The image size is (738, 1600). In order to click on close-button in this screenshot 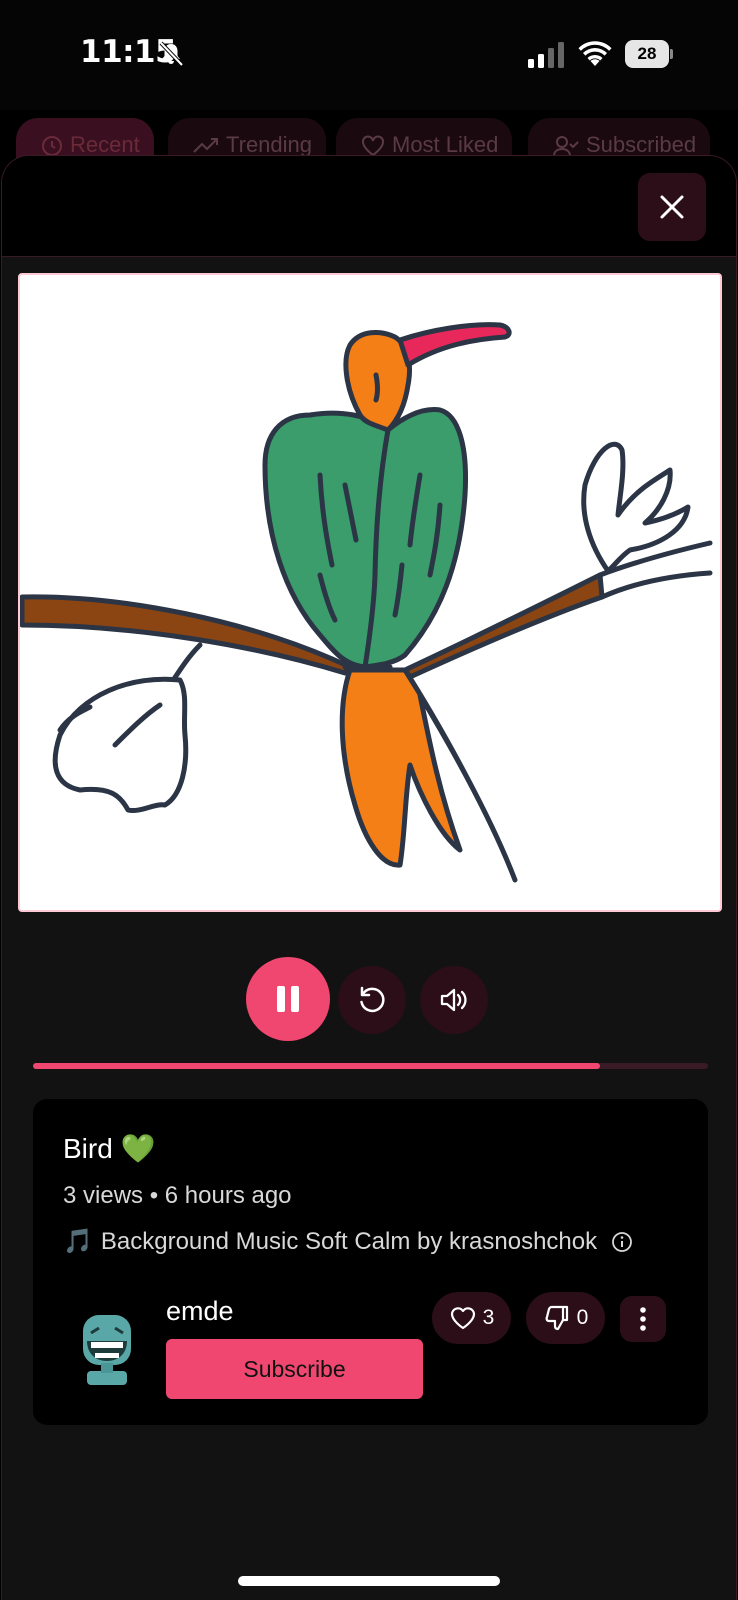, I will do `click(672, 207)`.